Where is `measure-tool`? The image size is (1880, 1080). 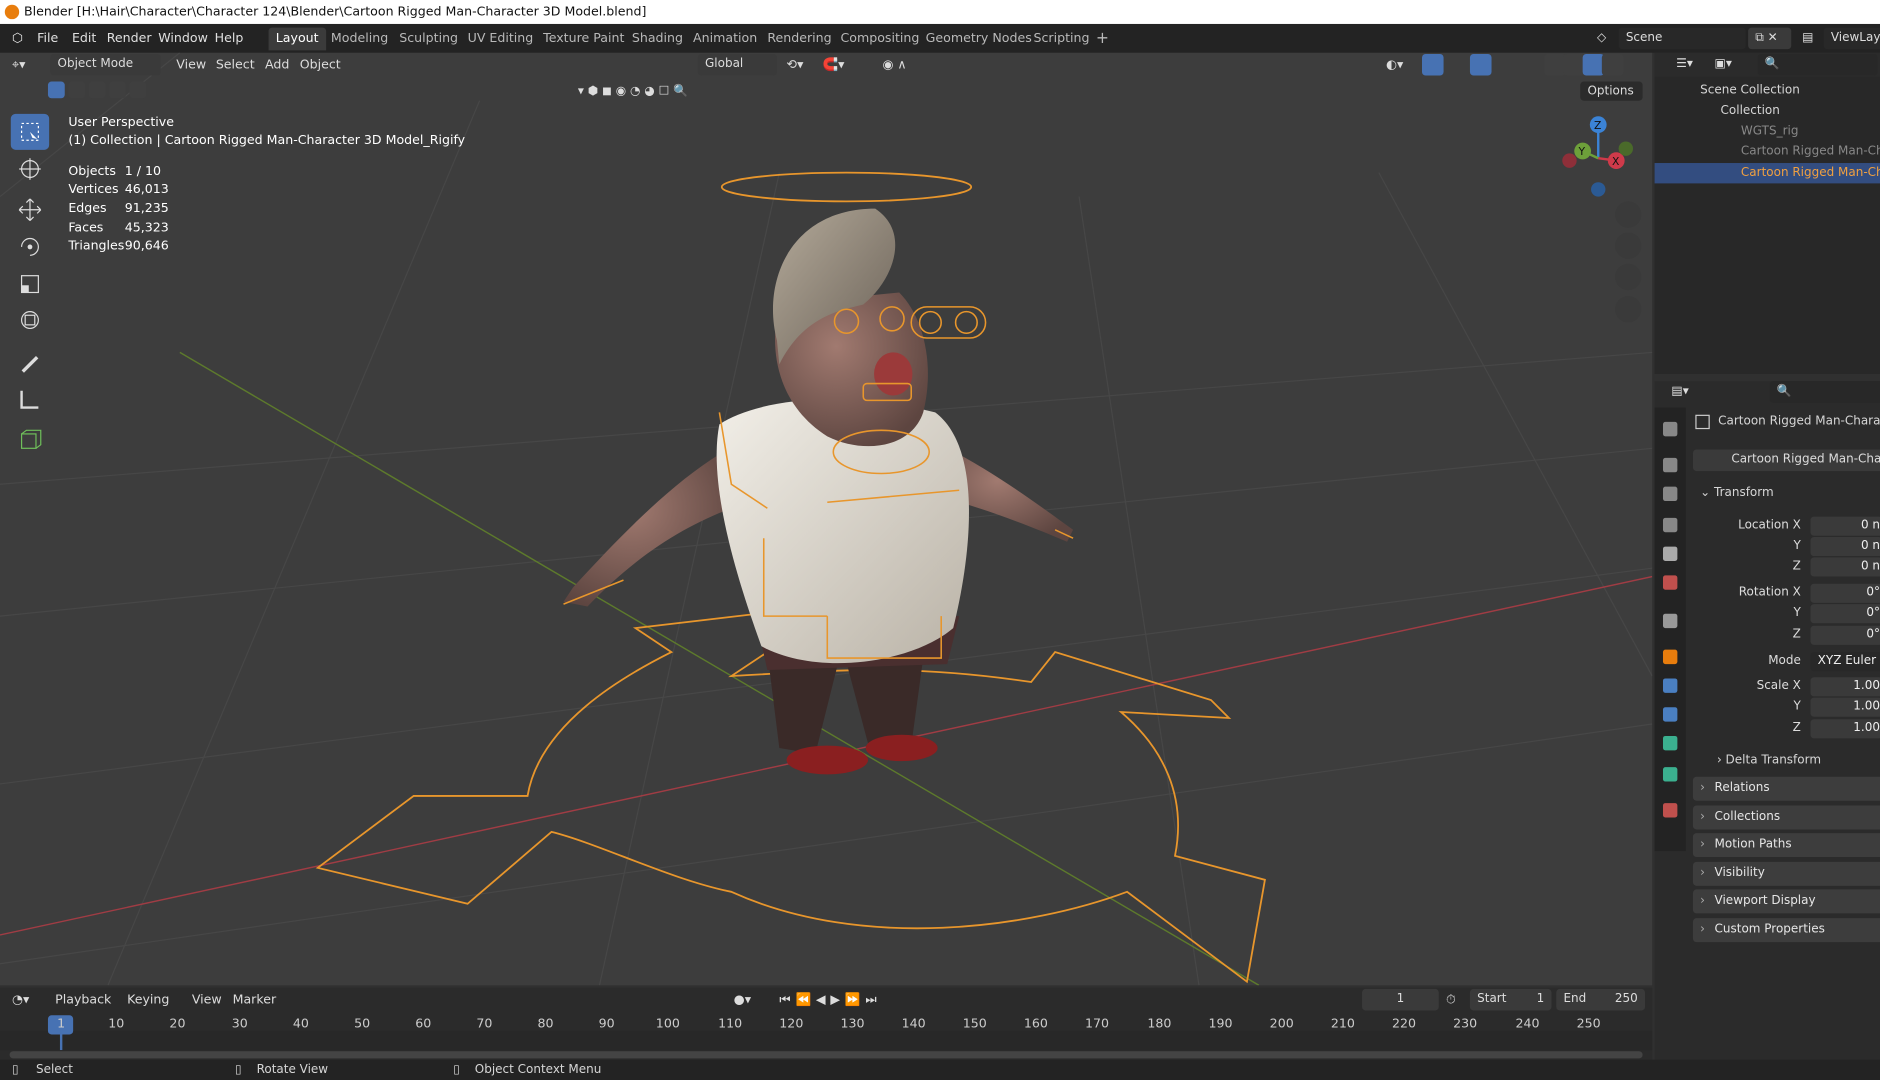
measure-tool is located at coordinates (30, 399).